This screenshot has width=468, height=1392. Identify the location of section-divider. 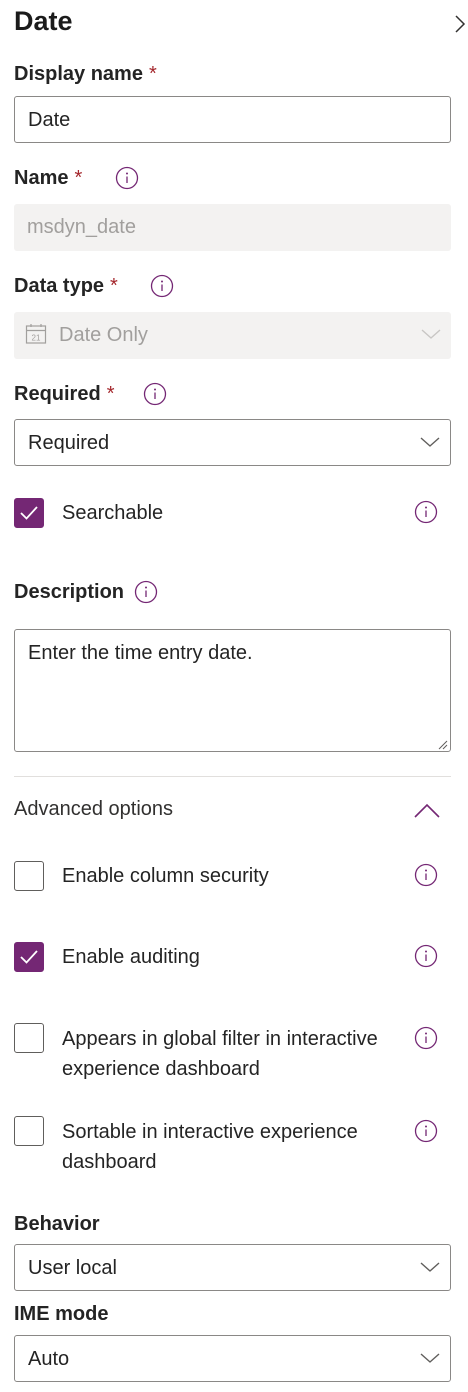
(232, 776).